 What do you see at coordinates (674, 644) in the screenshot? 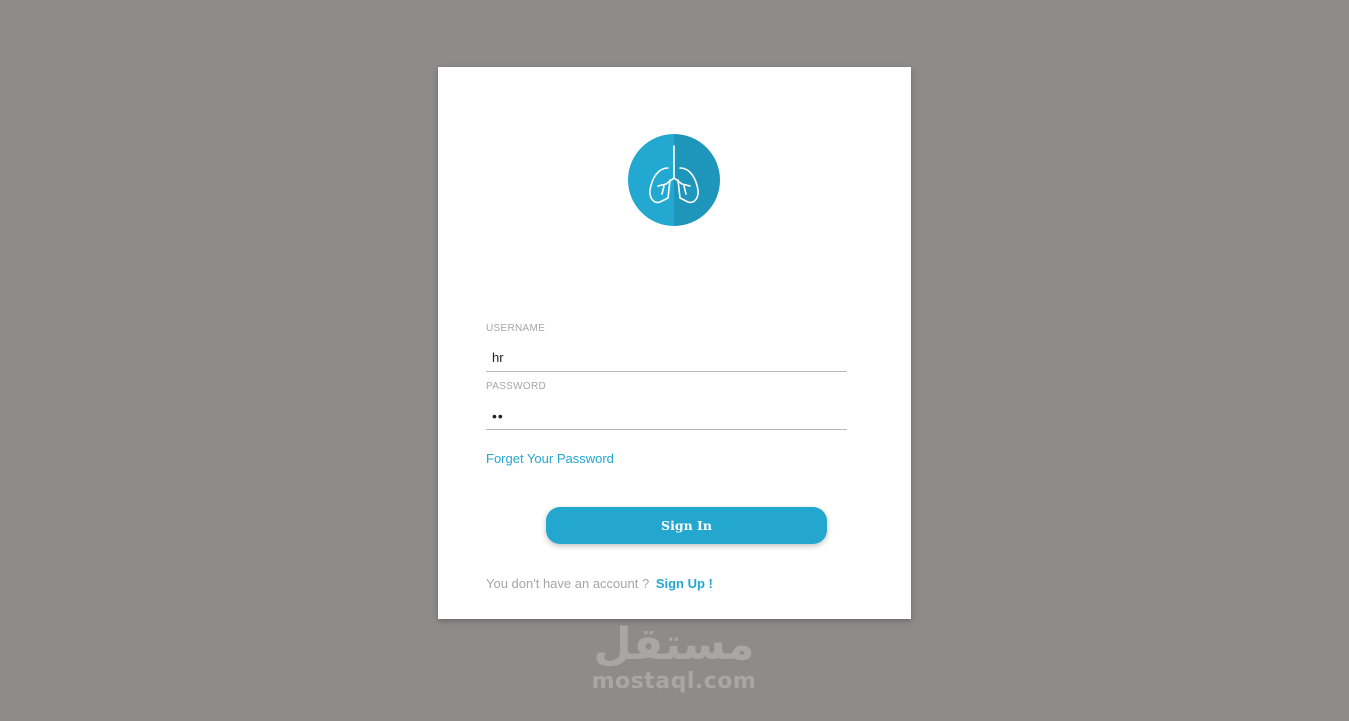
I see `watermark-arabic: مستقل` at bounding box center [674, 644].